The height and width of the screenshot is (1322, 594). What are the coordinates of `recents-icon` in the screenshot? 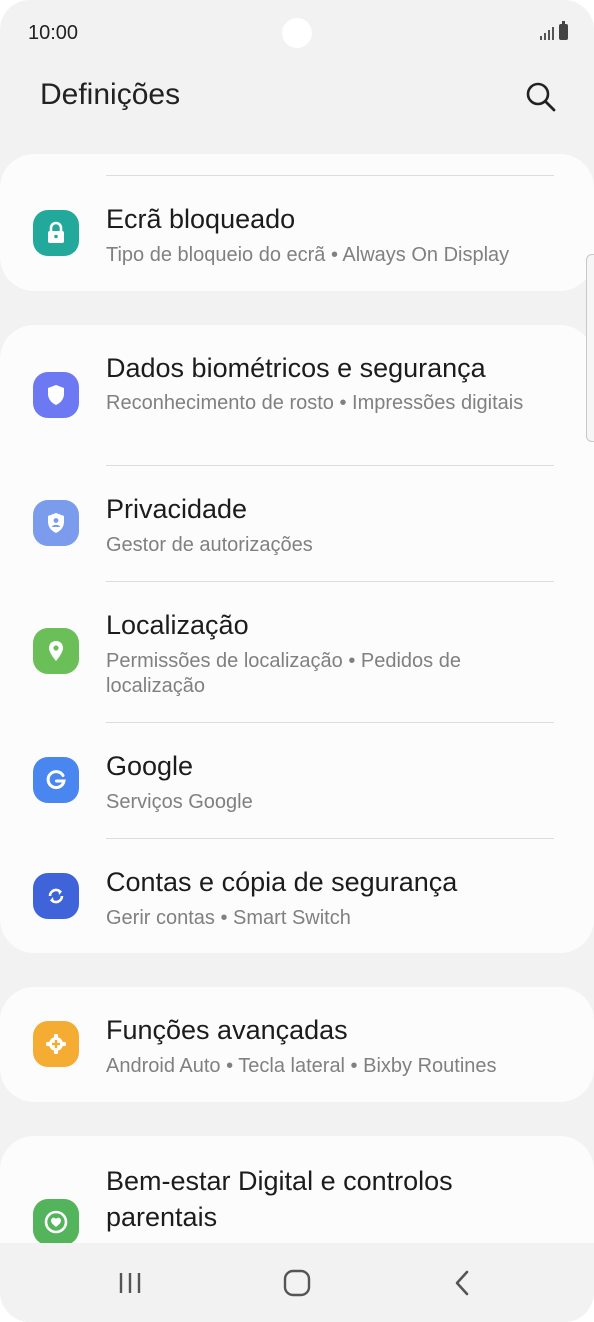 It's located at (130, 1283).